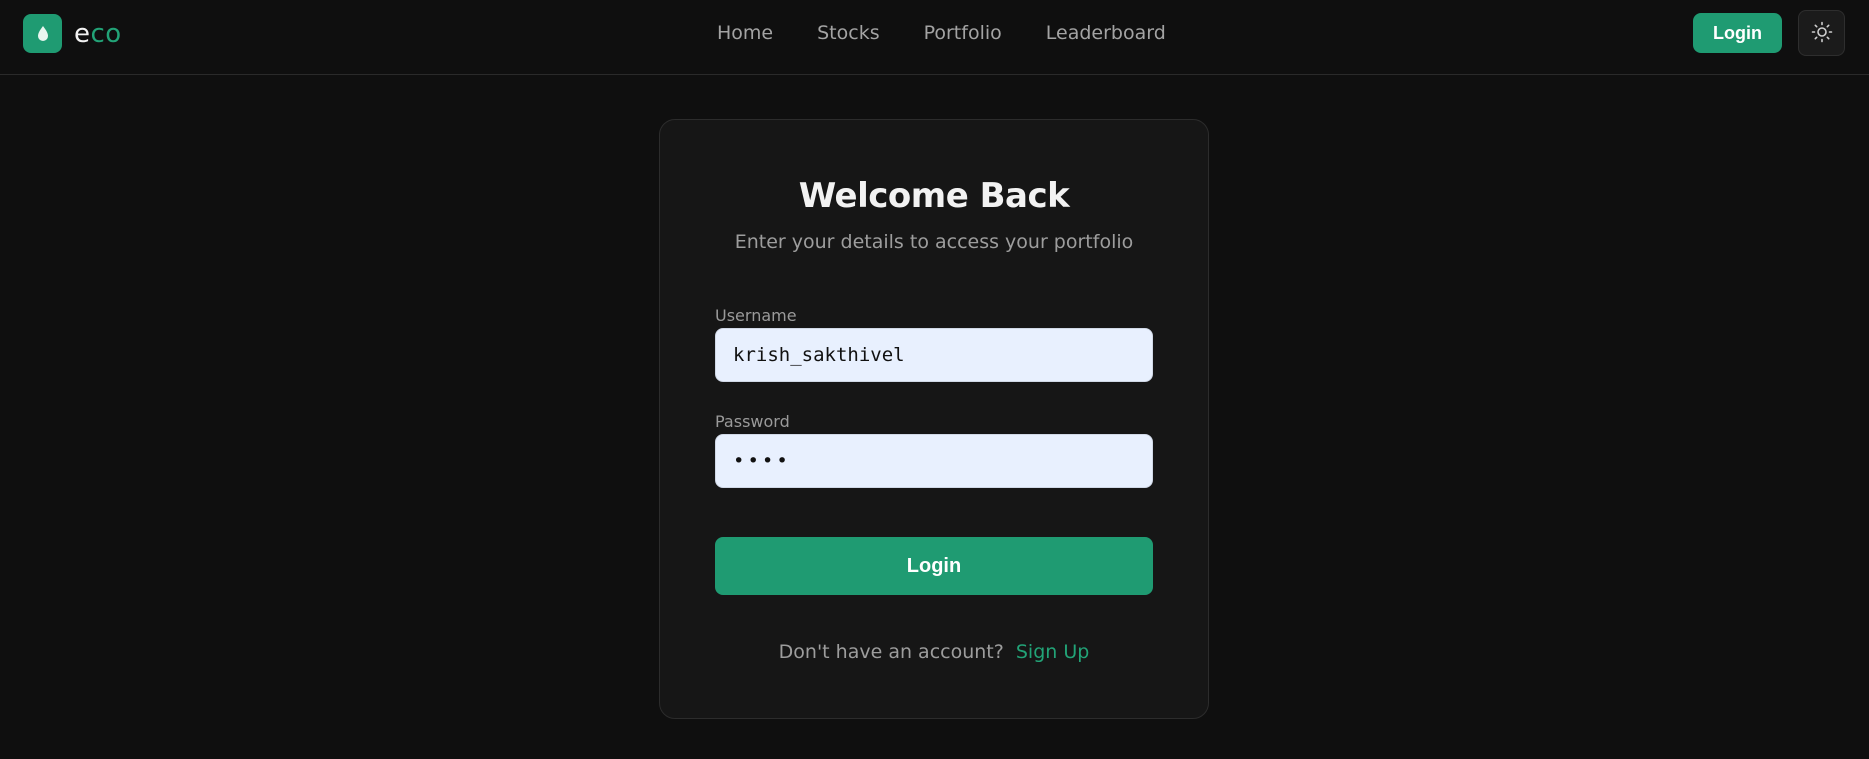 The width and height of the screenshot is (1869, 759). Describe the element at coordinates (934, 566) in the screenshot. I see `login-submit-button: Login` at that location.